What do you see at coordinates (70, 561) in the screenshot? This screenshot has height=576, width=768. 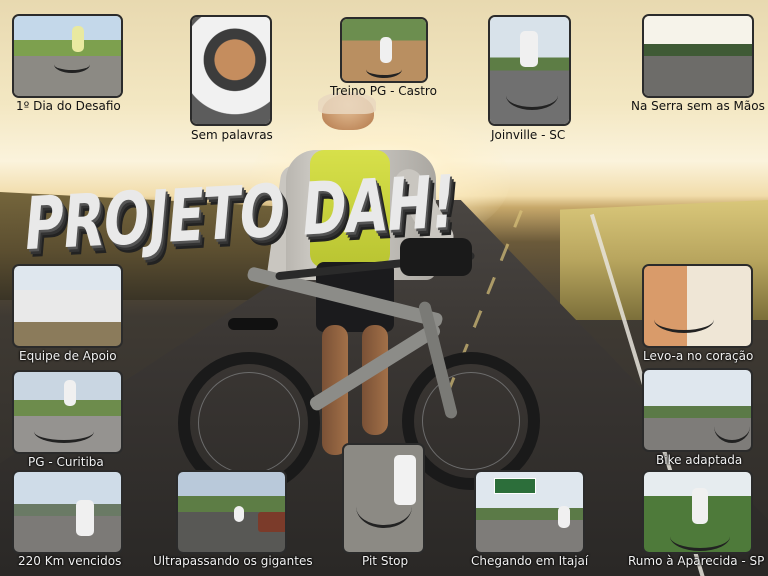 I see `caption-220km: 220 Km vencidos` at bounding box center [70, 561].